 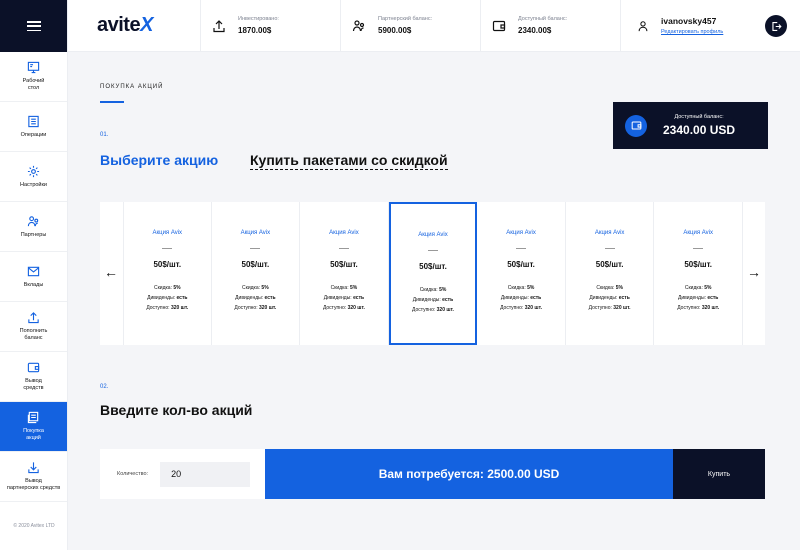 I want to click on tab-choose-stock: Выберите акцию, so click(x=159, y=160).